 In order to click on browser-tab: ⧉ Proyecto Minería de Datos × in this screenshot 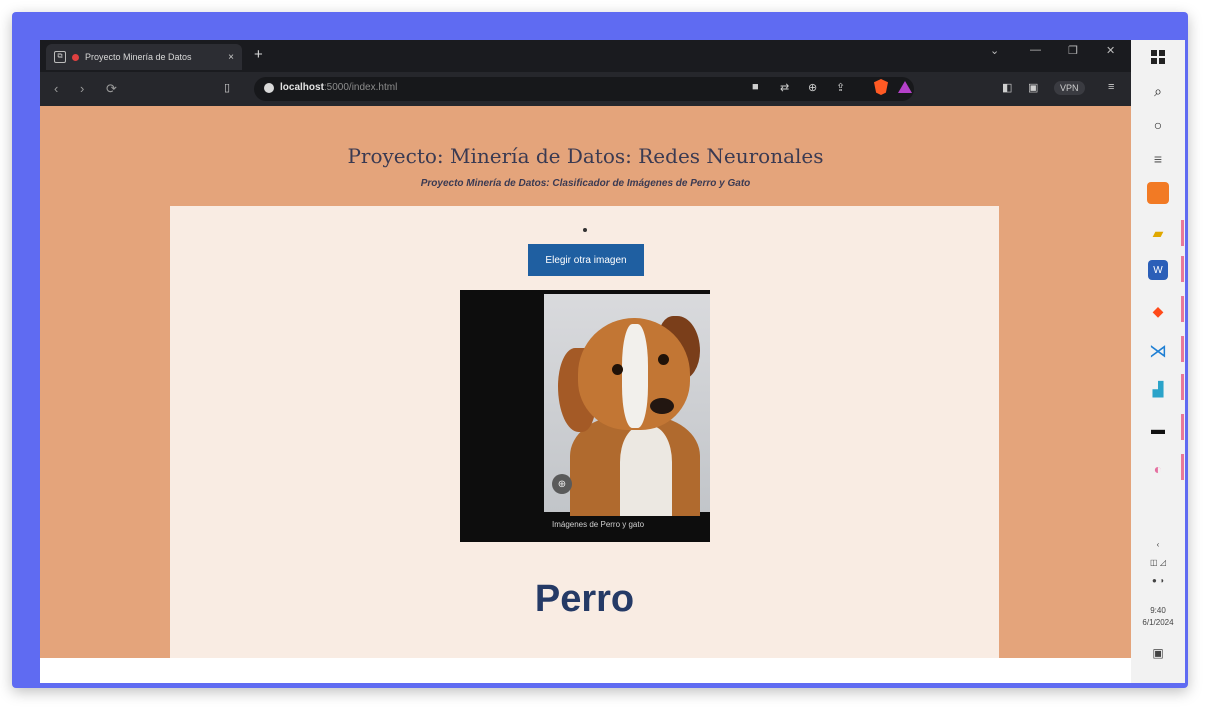, I will do `click(144, 57)`.